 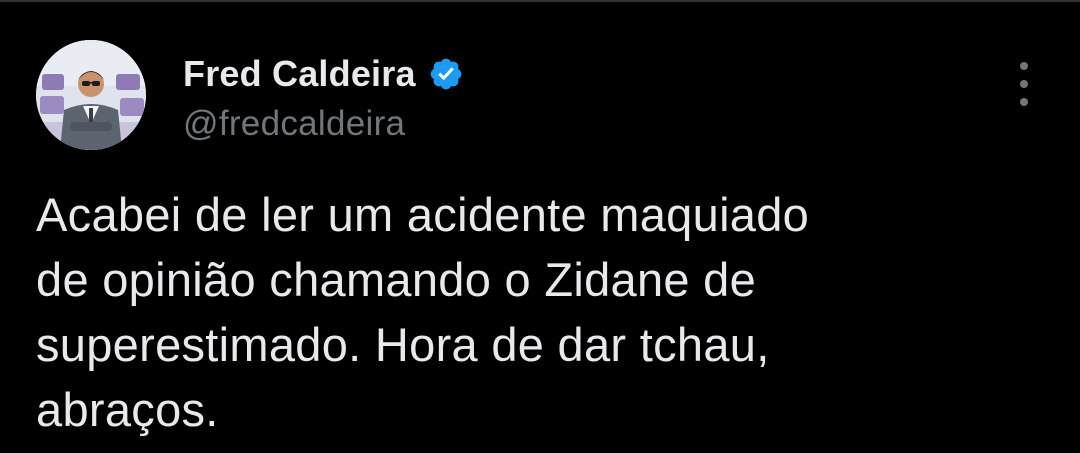 I want to click on avatar-image, so click(x=91, y=95).